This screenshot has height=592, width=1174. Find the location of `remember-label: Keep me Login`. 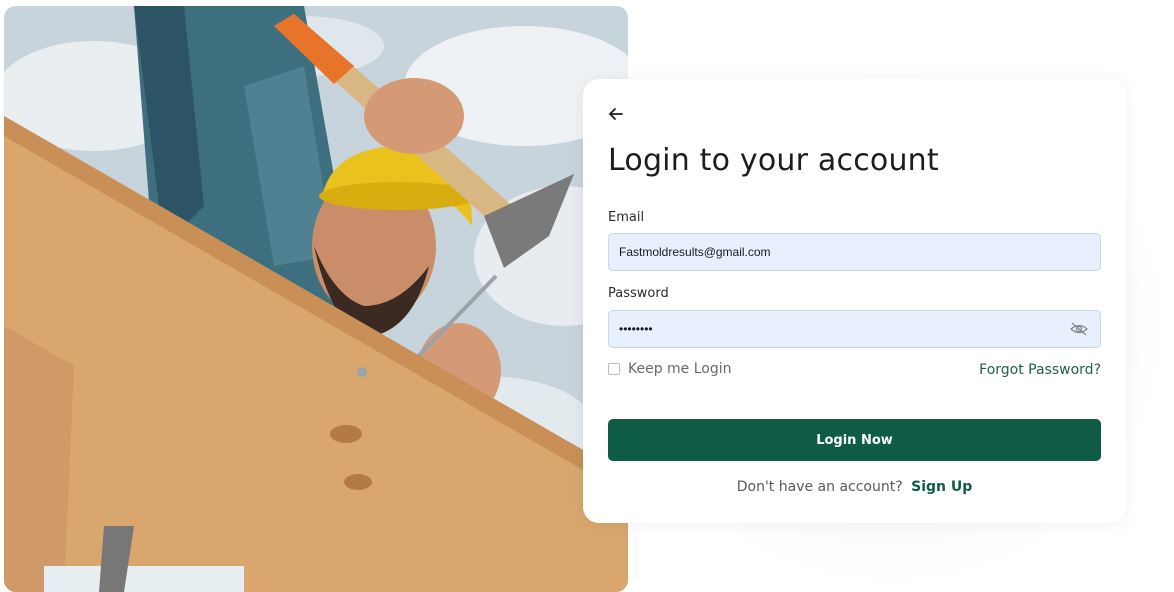

remember-label: Keep me Login is located at coordinates (680, 369).